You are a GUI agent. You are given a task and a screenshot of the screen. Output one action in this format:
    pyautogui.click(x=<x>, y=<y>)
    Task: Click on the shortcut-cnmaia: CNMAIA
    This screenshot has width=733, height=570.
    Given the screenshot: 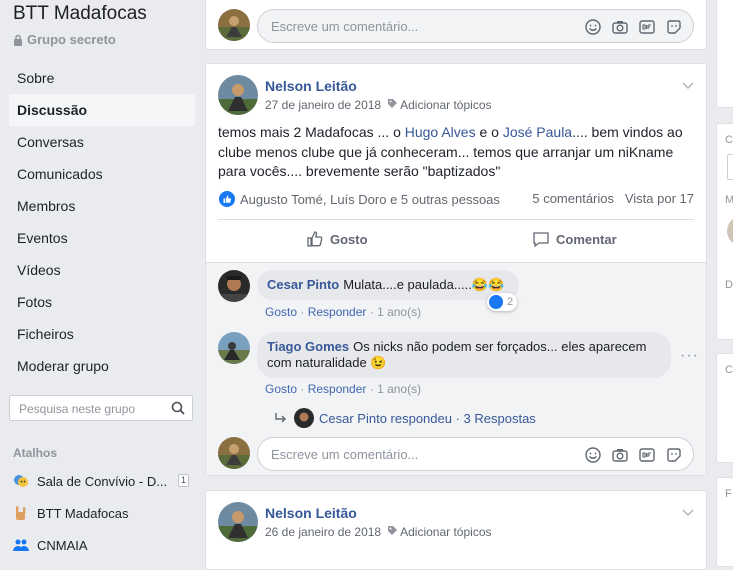 What is the action you would take?
    pyautogui.click(x=103, y=545)
    